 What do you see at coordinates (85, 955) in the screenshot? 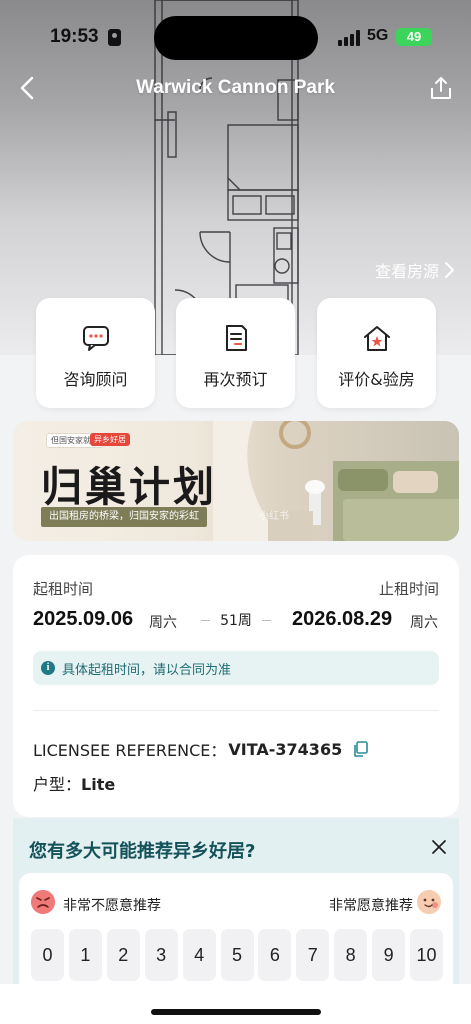
I see `score-1-button: 1` at bounding box center [85, 955].